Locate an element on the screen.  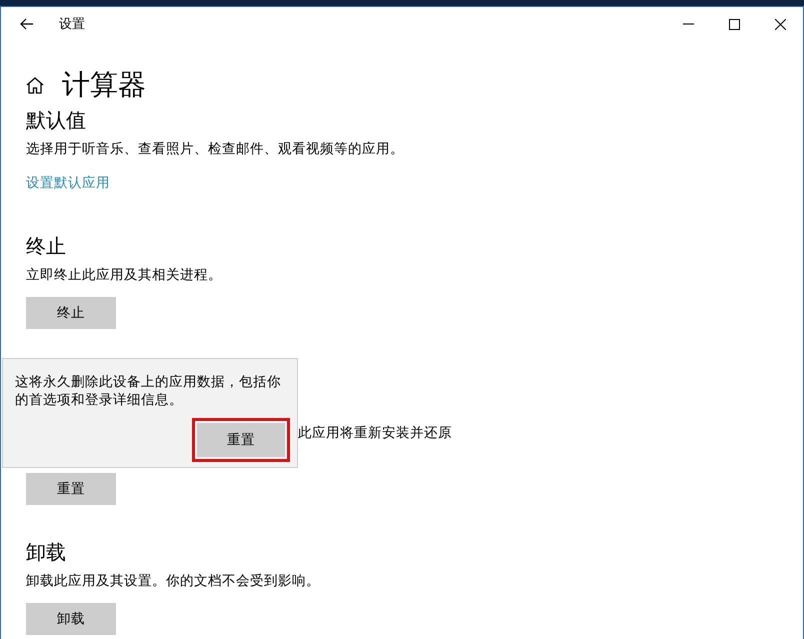
action-button: 卸载 is located at coordinates (71, 619).